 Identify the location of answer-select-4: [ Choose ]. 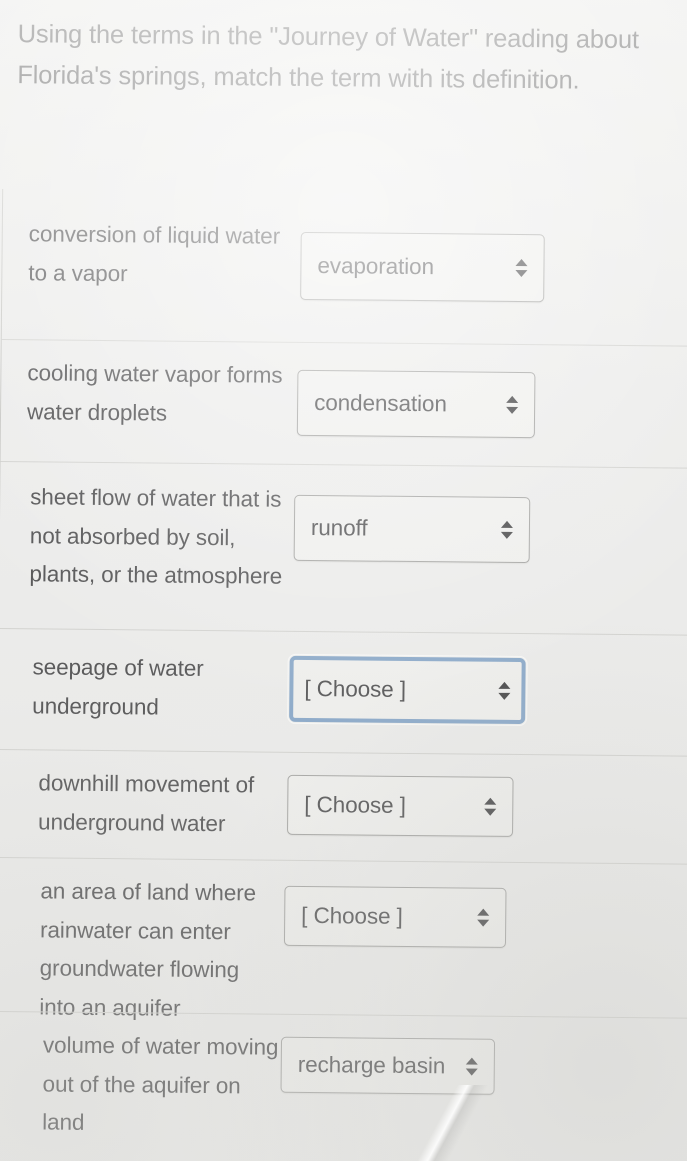
(400, 805).